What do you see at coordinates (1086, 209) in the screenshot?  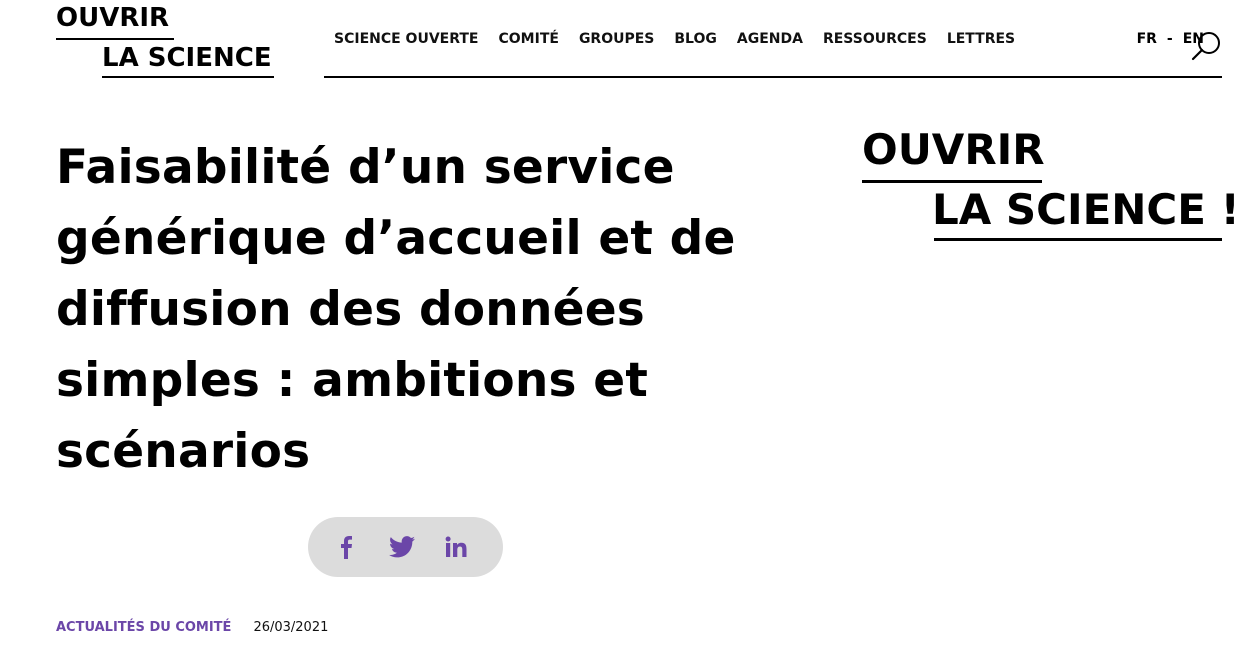 I see `sidebar-logo-line-2: LA SCIENCE !` at bounding box center [1086, 209].